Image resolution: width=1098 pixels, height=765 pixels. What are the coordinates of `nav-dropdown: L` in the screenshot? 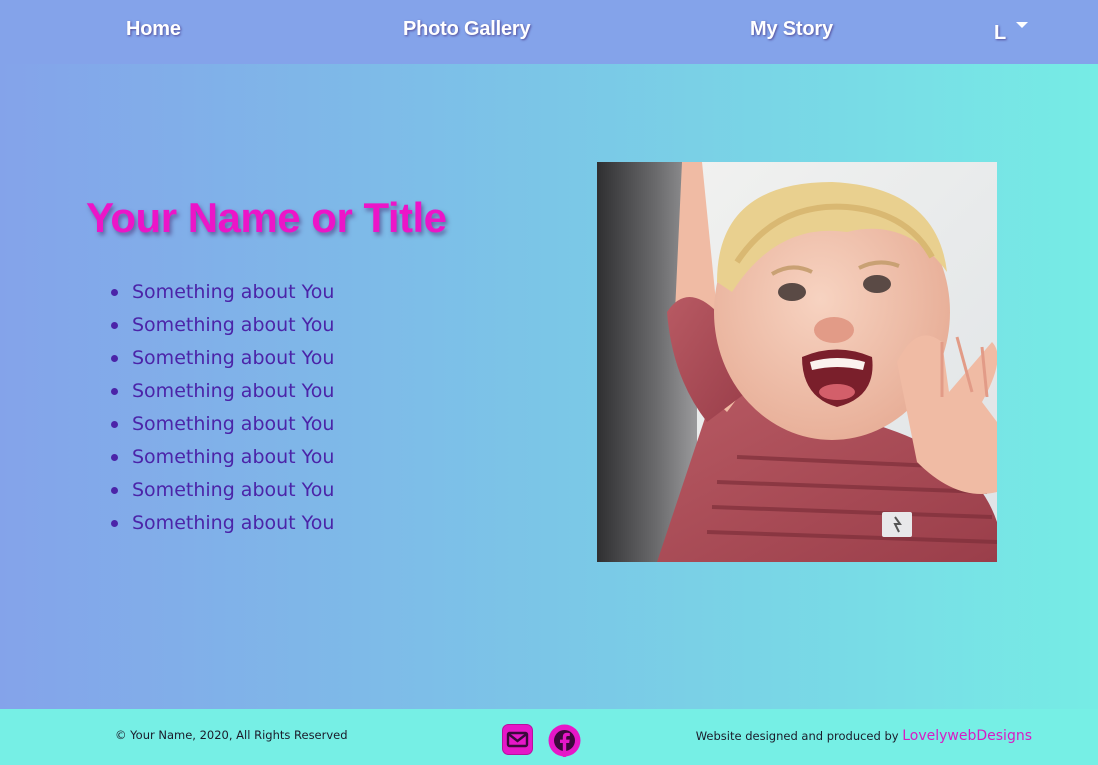 It's located at (1011, 33).